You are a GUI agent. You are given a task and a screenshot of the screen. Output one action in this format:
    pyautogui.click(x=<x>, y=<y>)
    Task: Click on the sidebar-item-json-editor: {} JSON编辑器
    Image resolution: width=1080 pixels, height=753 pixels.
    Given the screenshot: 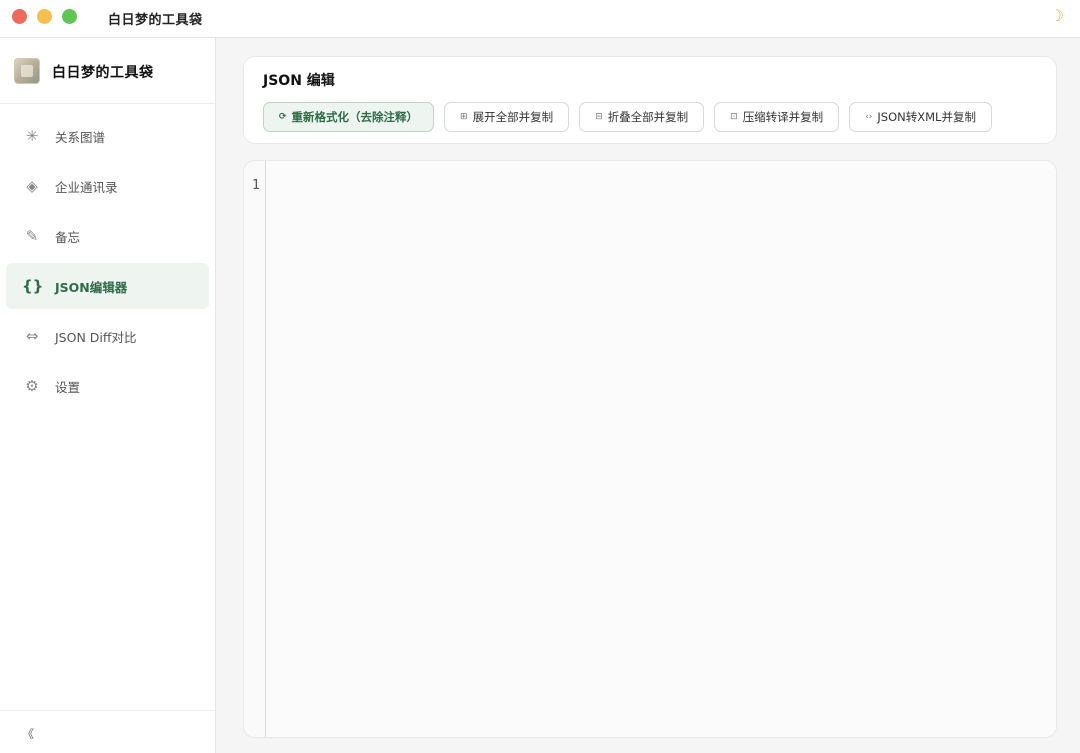 What is the action you would take?
    pyautogui.click(x=107, y=286)
    